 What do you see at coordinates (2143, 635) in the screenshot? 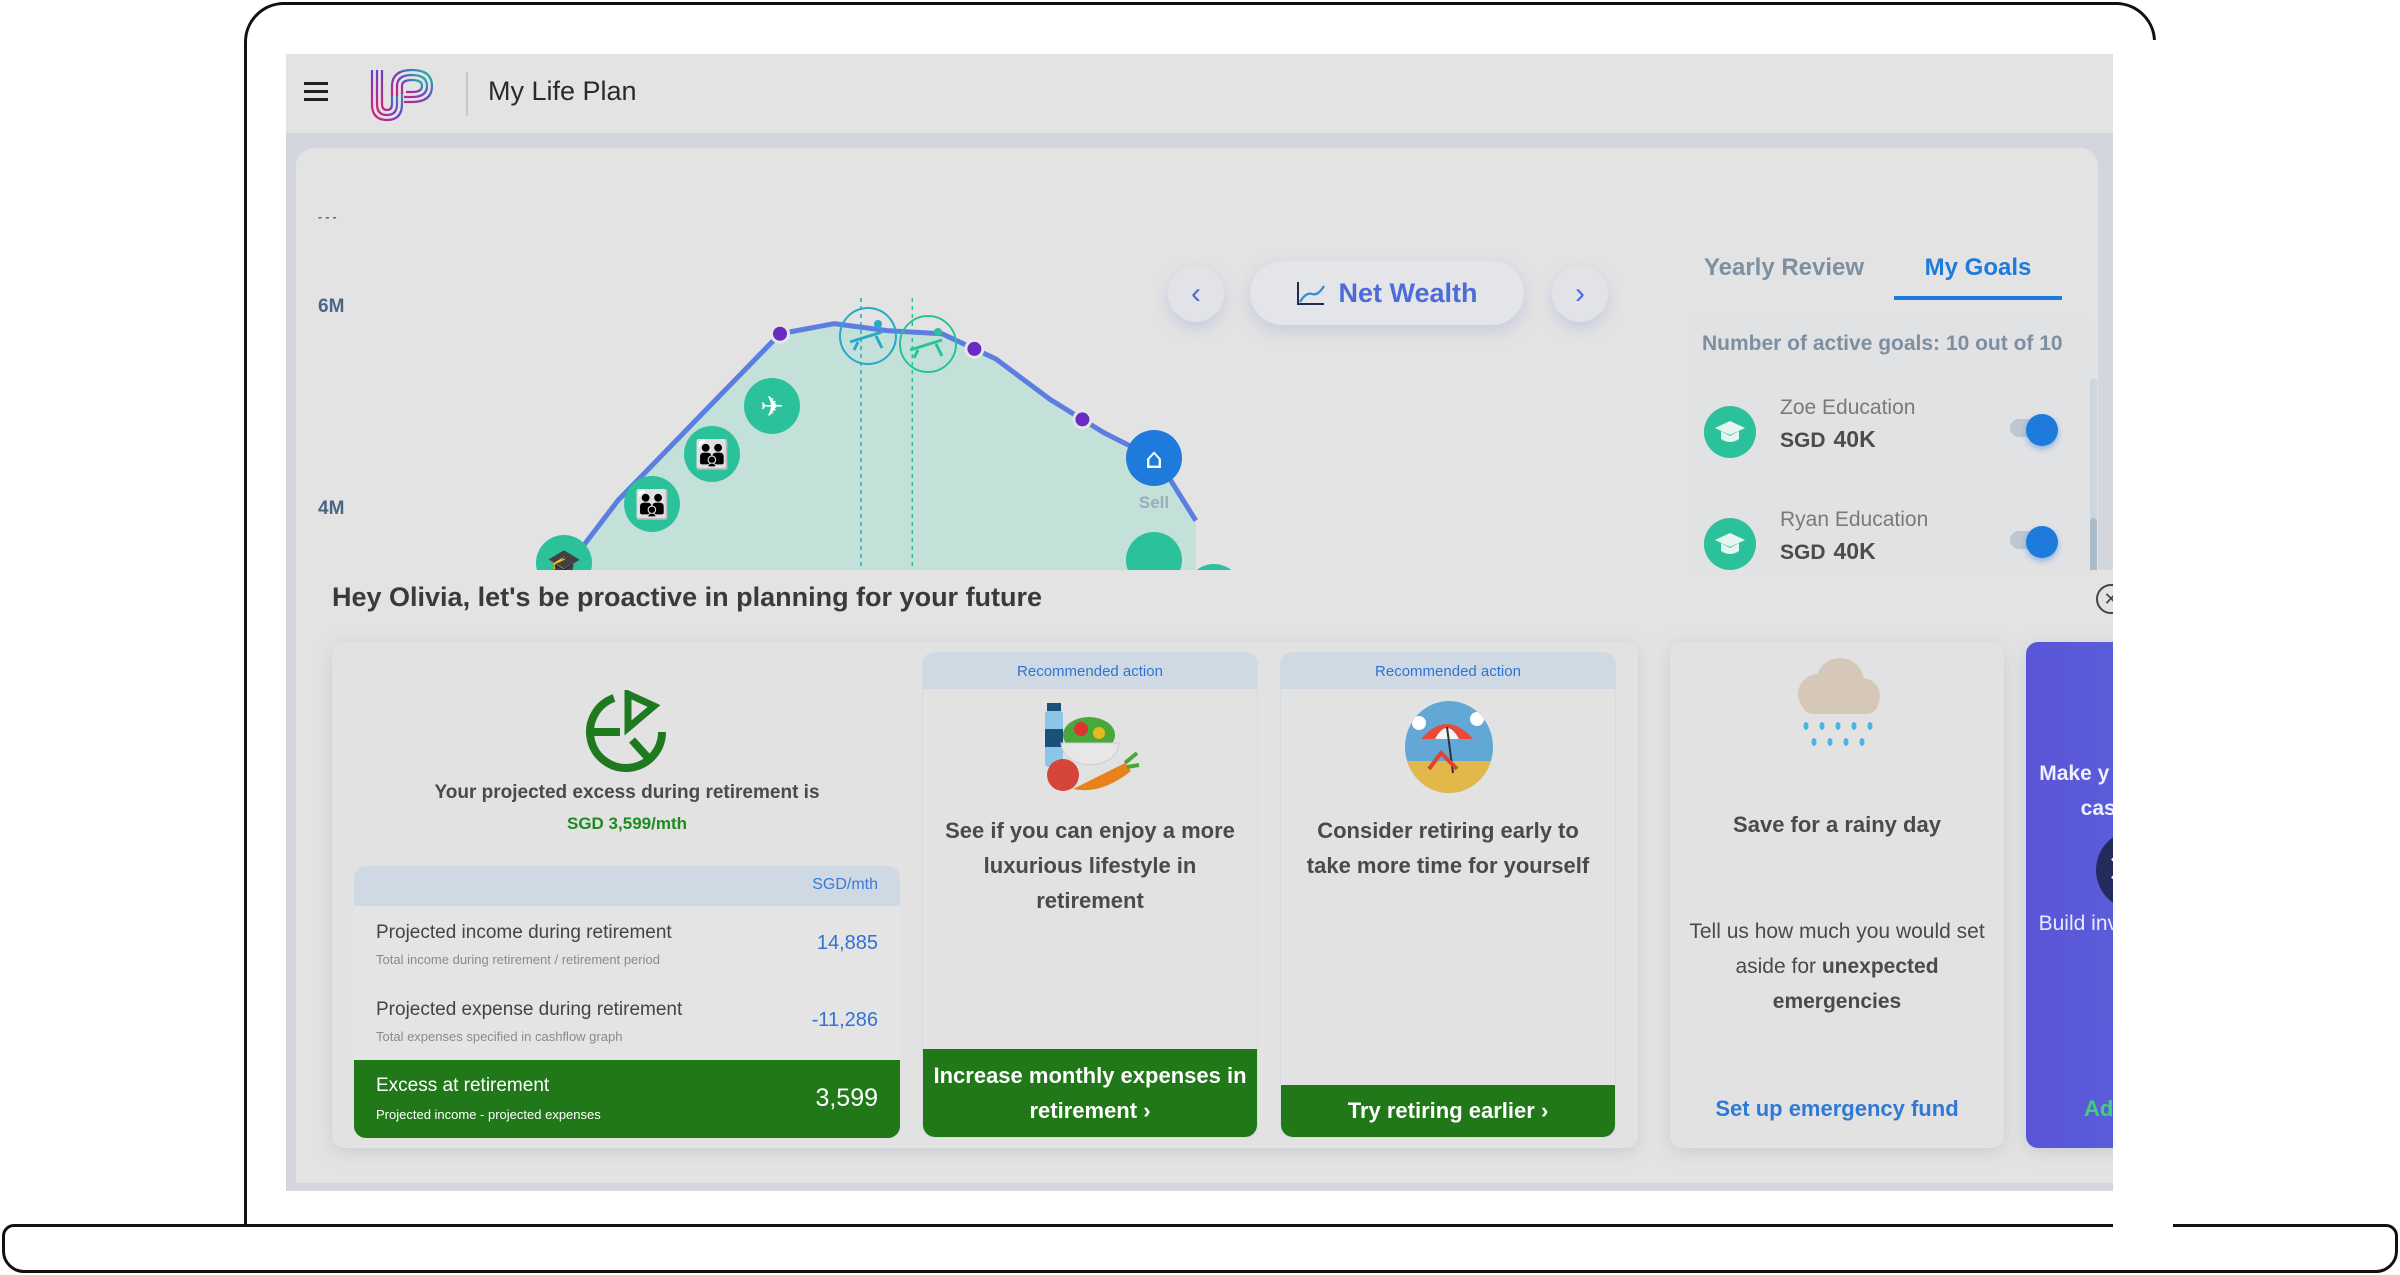
I see `screen-edge-mask` at bounding box center [2143, 635].